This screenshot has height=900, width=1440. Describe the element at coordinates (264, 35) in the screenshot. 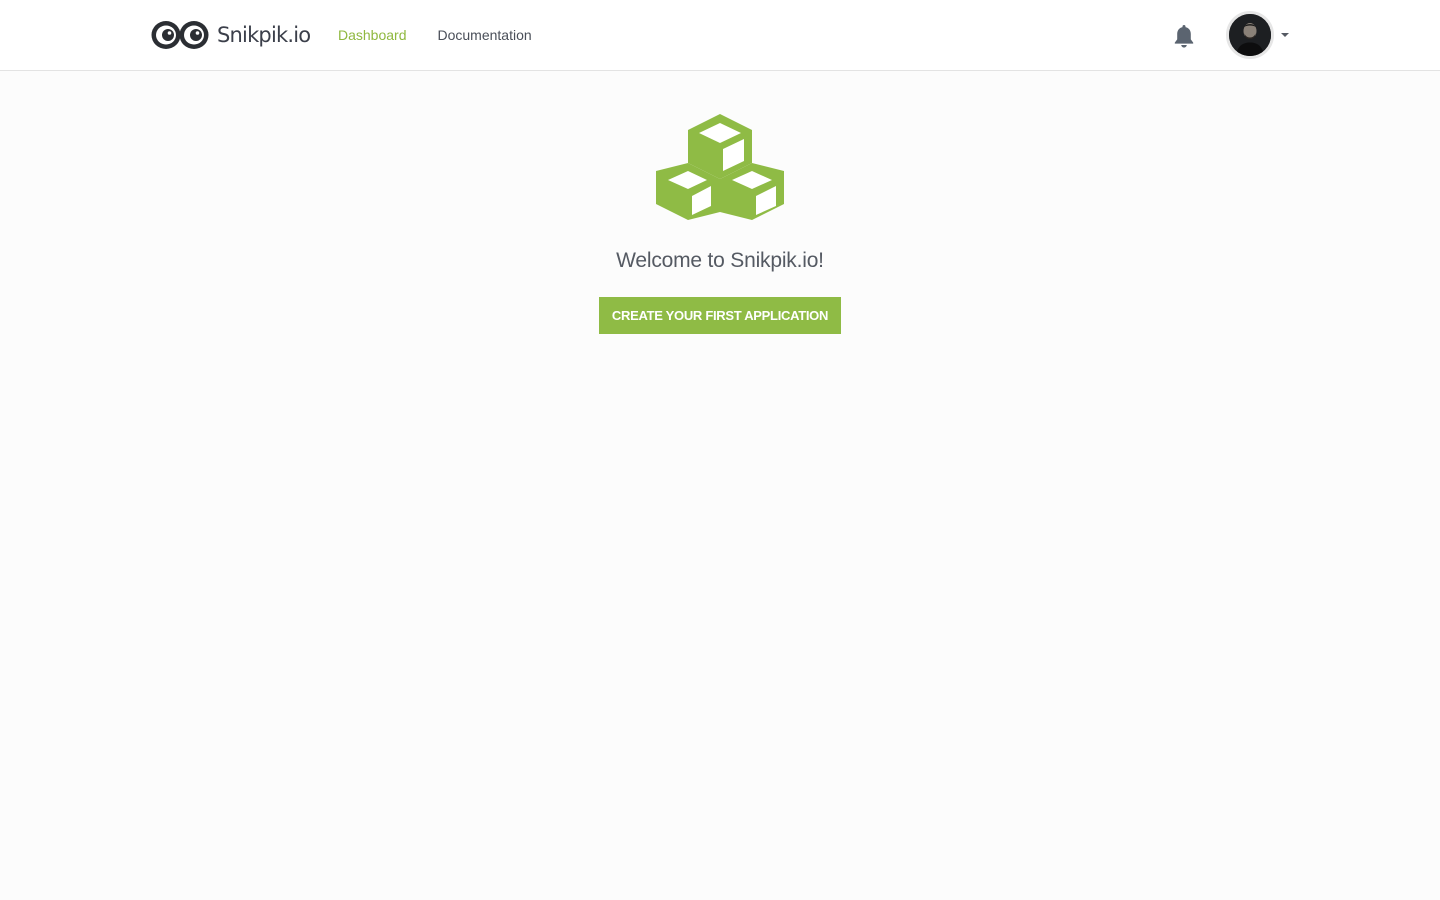

I see `brand-name: Snikpik.io` at that location.